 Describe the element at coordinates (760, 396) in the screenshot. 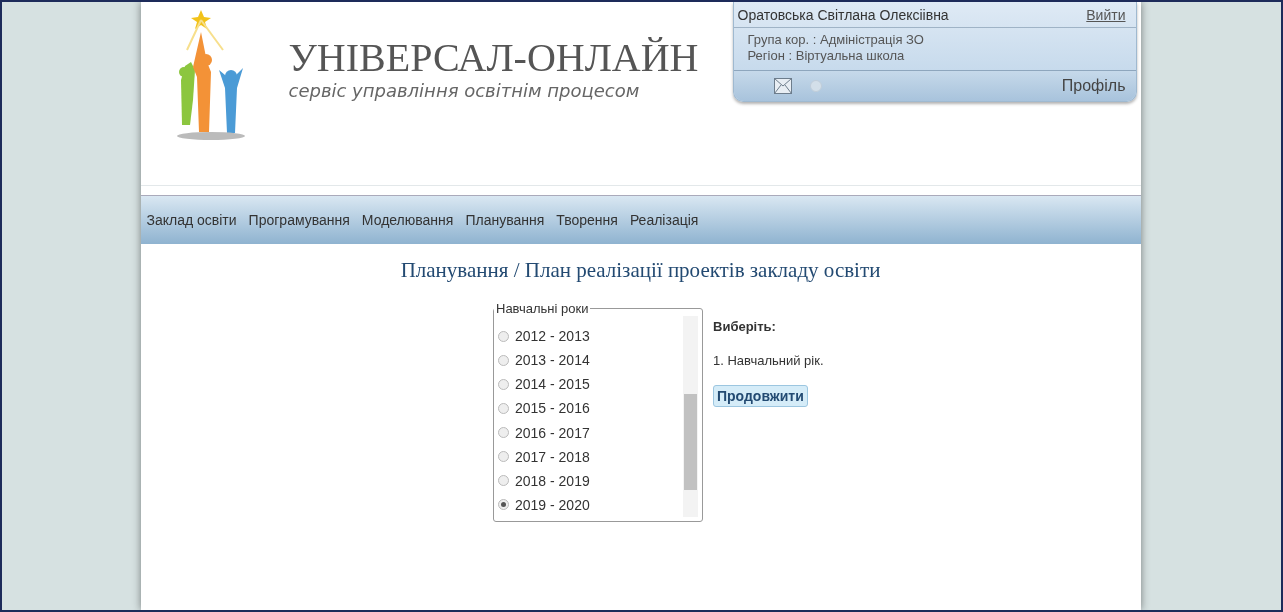

I see `continue-button: Продовжити` at that location.